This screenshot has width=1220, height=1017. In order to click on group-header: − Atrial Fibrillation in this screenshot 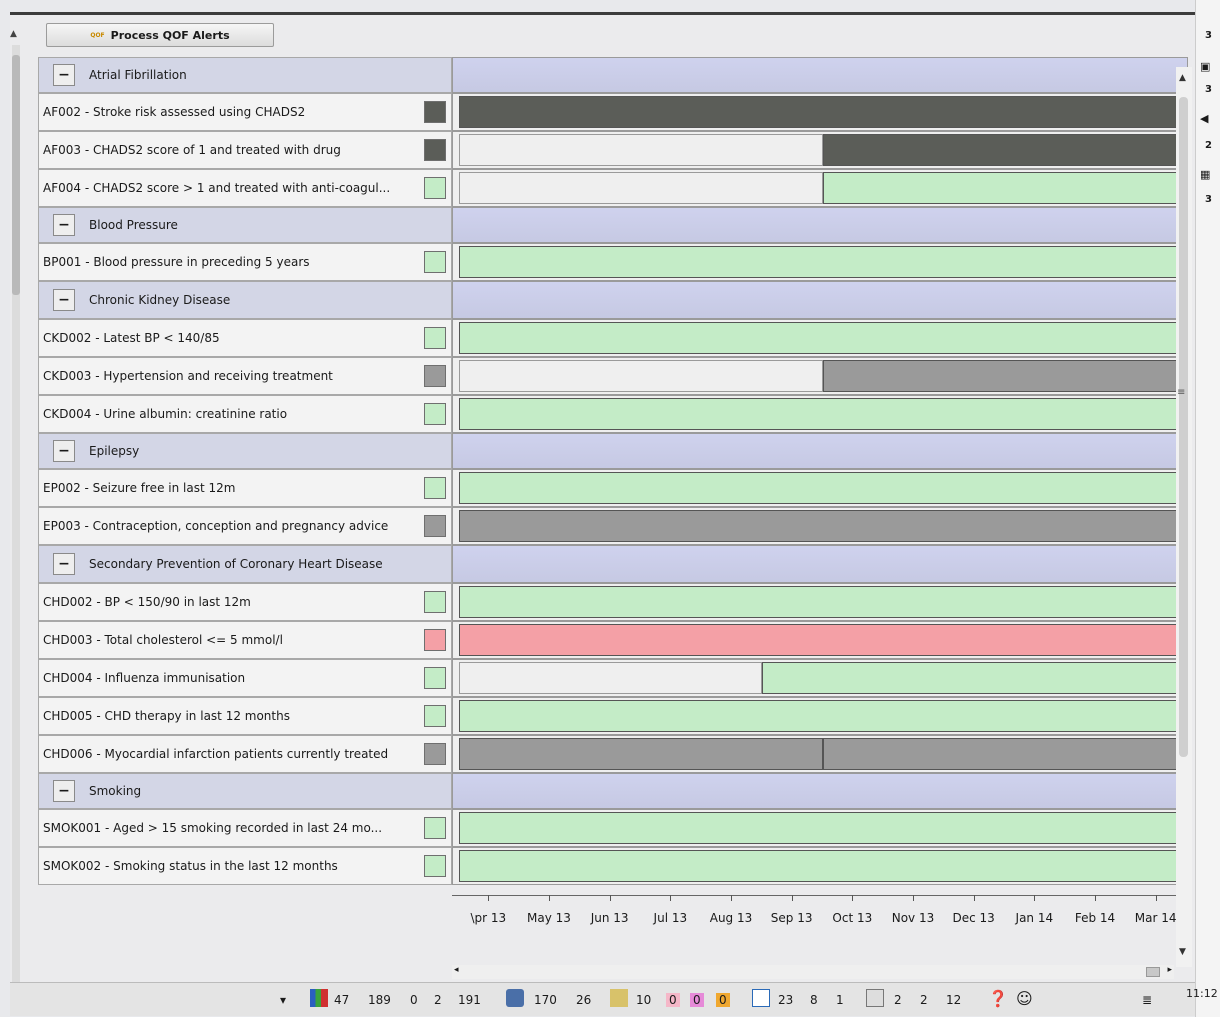, I will do `click(245, 75)`.